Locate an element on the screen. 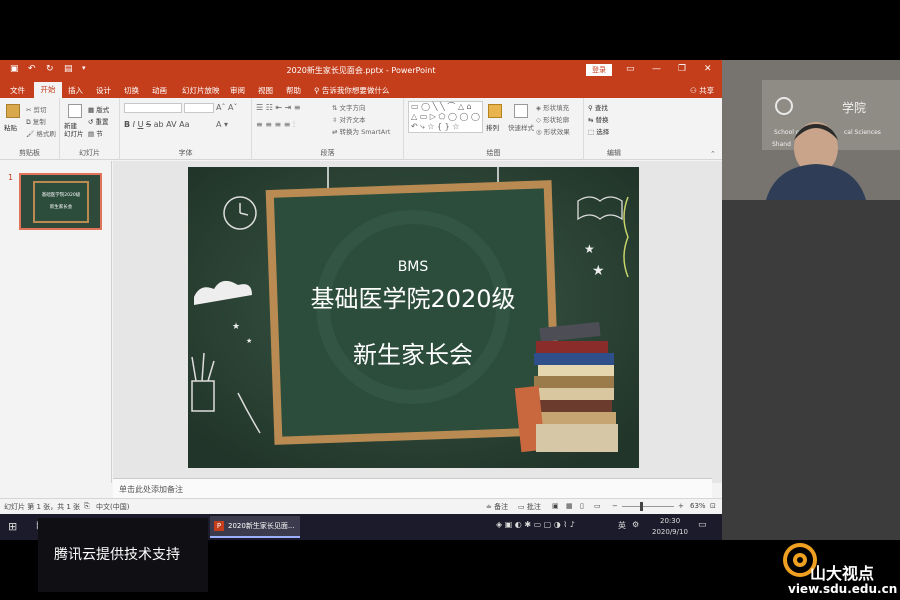 This screenshot has width=900, height=600. group-slides: 新建 幻灯片 ▦ 版式 ↺ 重置 ▤ 节 幻灯片 is located at coordinates (90, 129).